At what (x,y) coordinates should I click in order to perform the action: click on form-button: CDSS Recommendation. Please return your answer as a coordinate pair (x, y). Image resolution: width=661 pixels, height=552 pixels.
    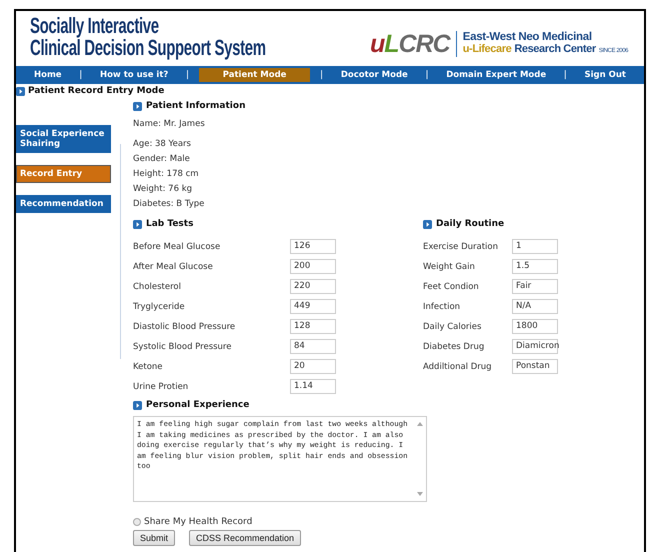
    Looking at the image, I should click on (245, 538).